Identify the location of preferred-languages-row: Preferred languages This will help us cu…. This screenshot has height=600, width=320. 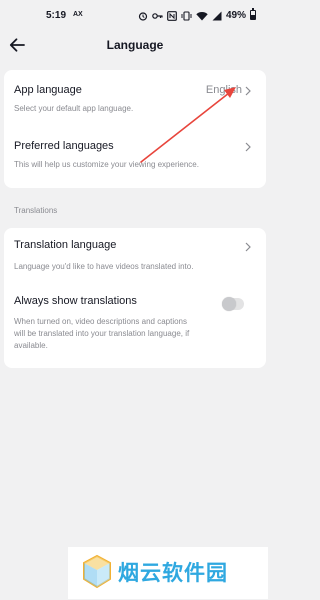
(135, 154).